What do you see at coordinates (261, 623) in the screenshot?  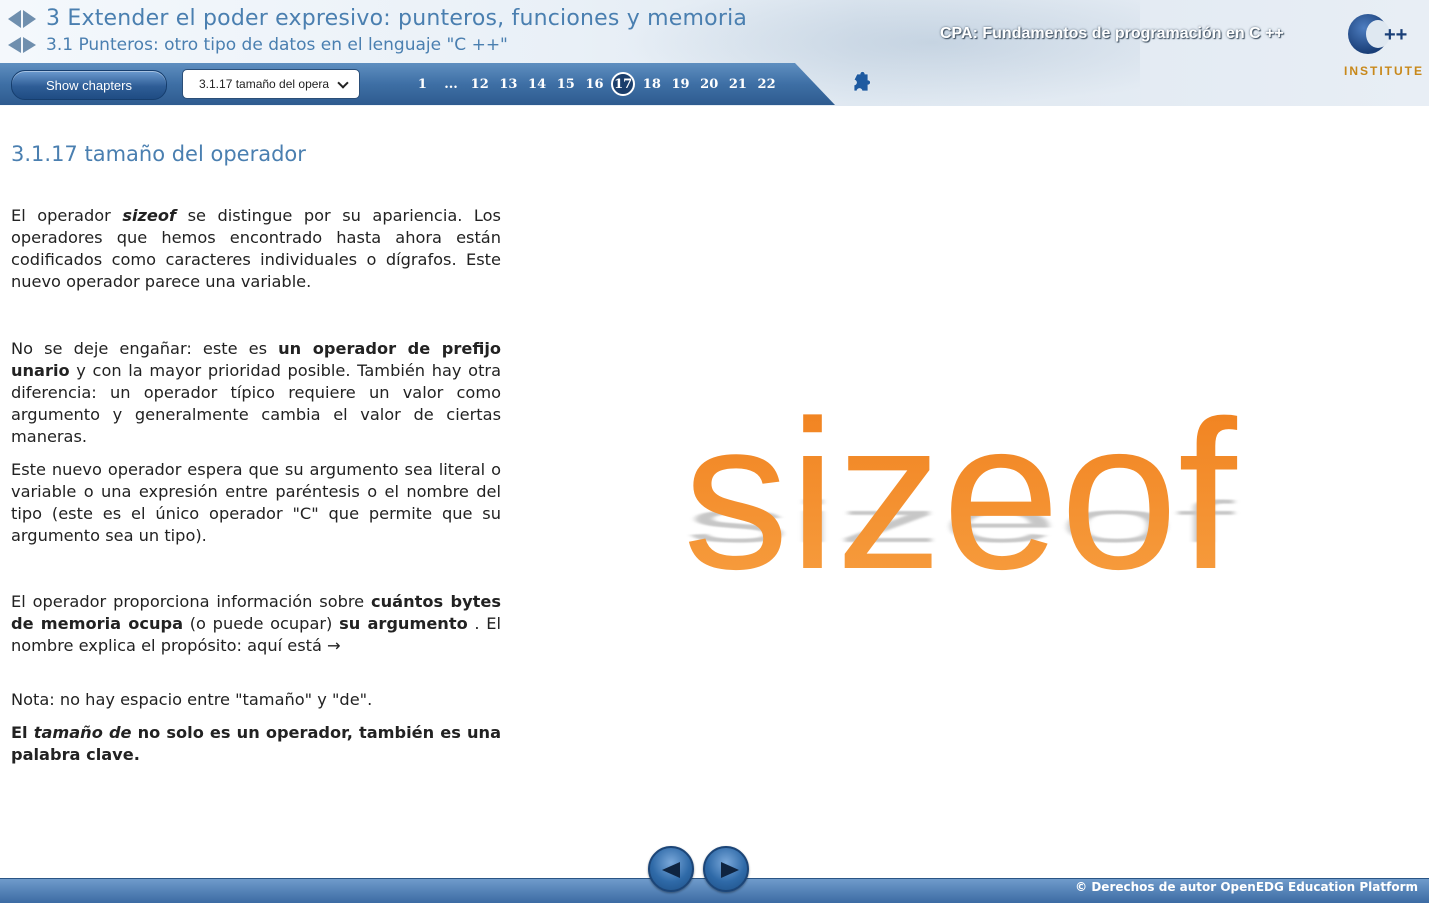 I see `p4-text-c: (o puede ocupar)` at bounding box center [261, 623].